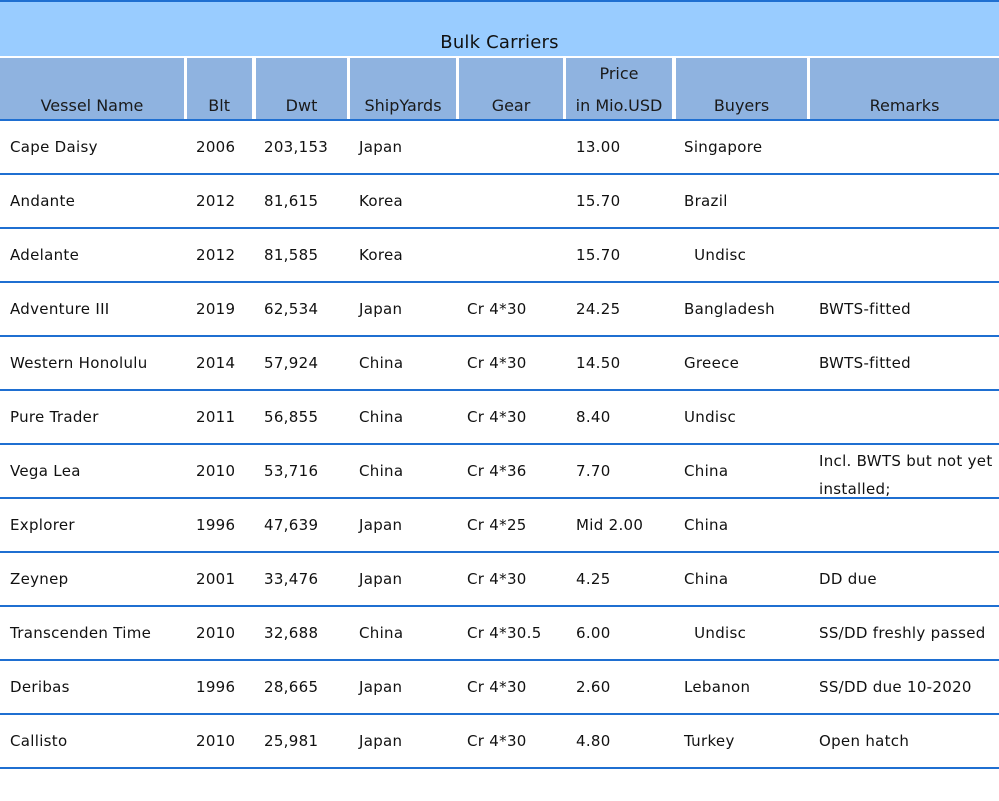 The image size is (999, 801). Describe the element at coordinates (301, 89) in the screenshot. I see `header-dwt: Dwt` at that location.